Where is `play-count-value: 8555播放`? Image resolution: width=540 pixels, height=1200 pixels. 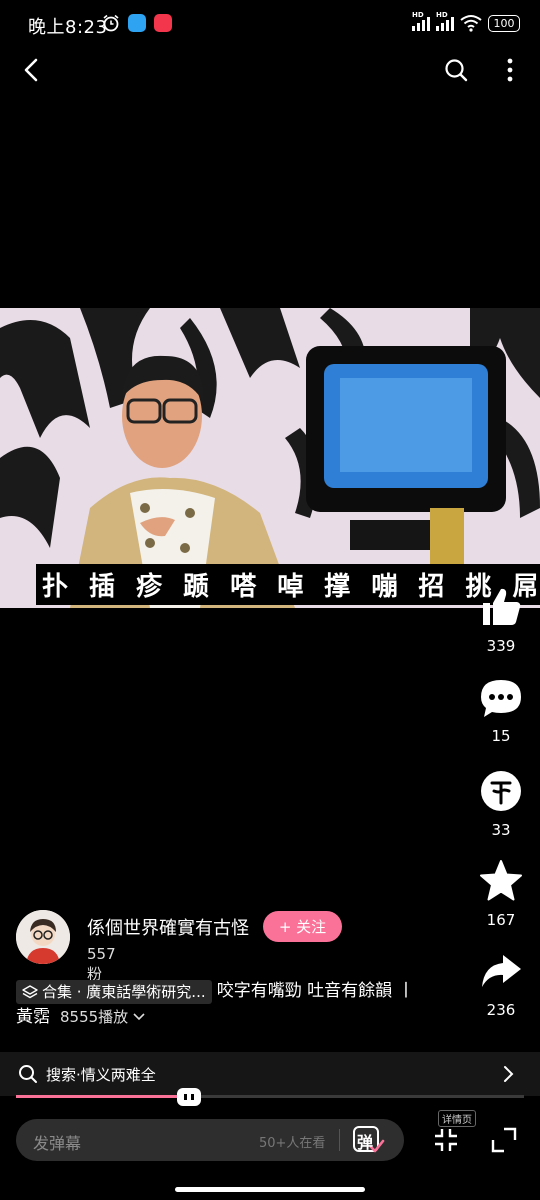 play-count-value: 8555播放 is located at coordinates (94, 1017).